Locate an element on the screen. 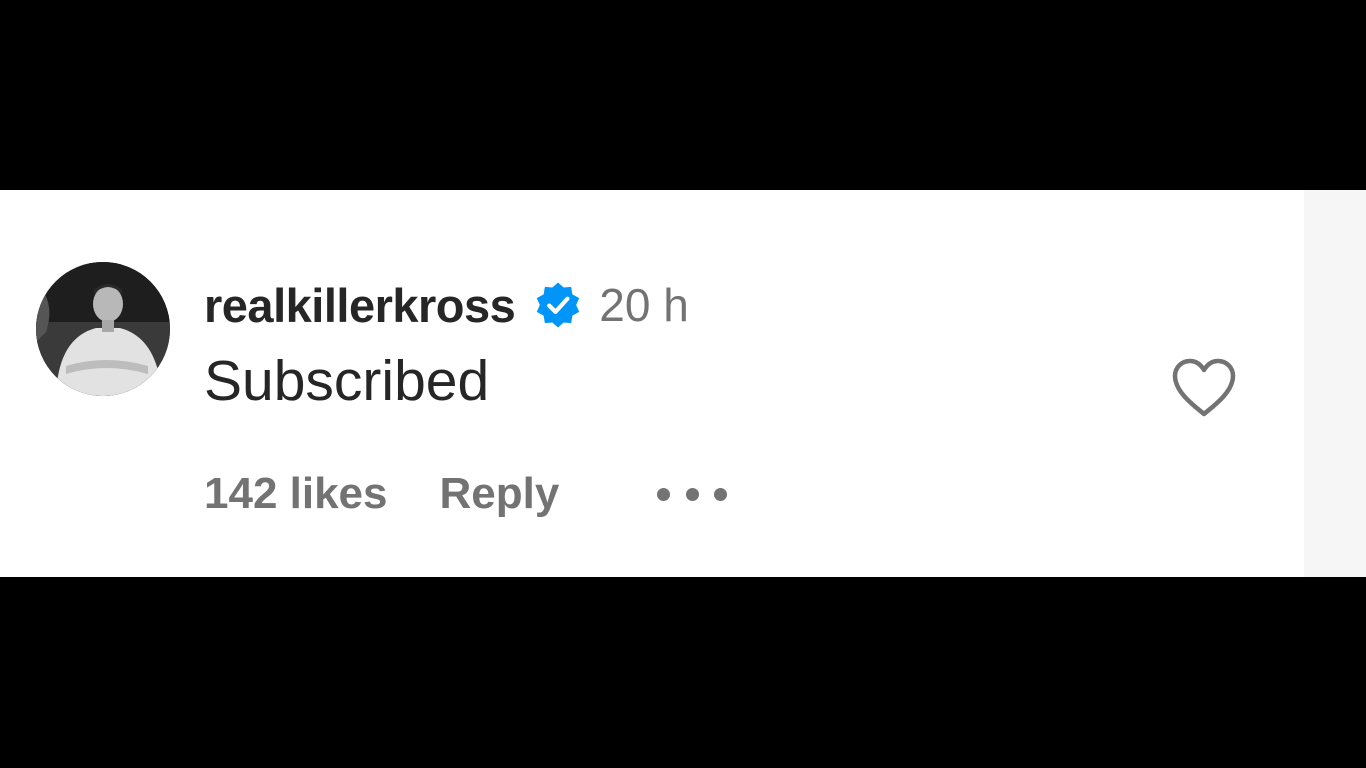 The image size is (1366, 768). avatar-photo is located at coordinates (103, 329).